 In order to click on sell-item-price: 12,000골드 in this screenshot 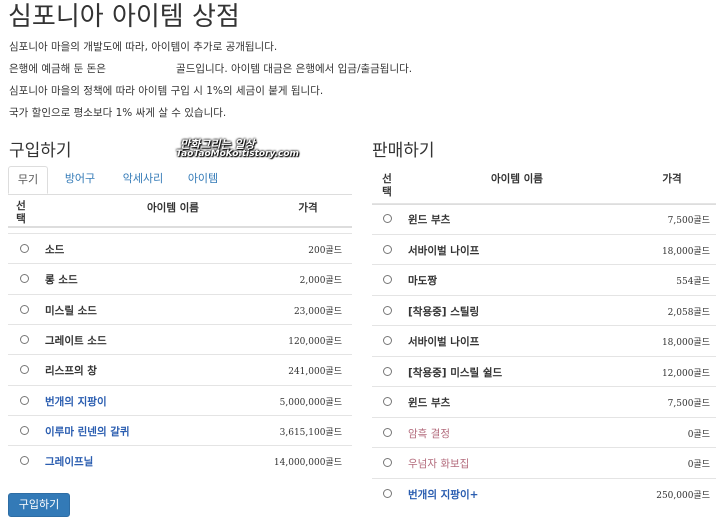, I will do `click(685, 373)`.